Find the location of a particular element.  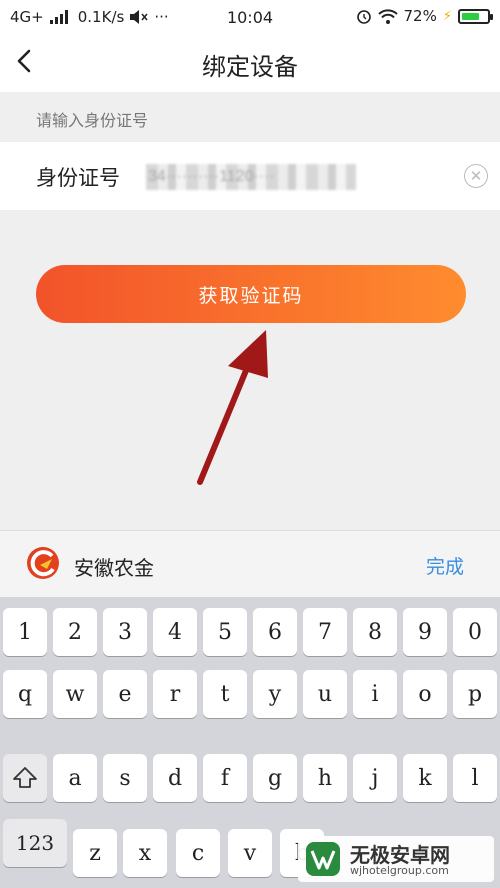

key-z: z is located at coordinates (95, 853).